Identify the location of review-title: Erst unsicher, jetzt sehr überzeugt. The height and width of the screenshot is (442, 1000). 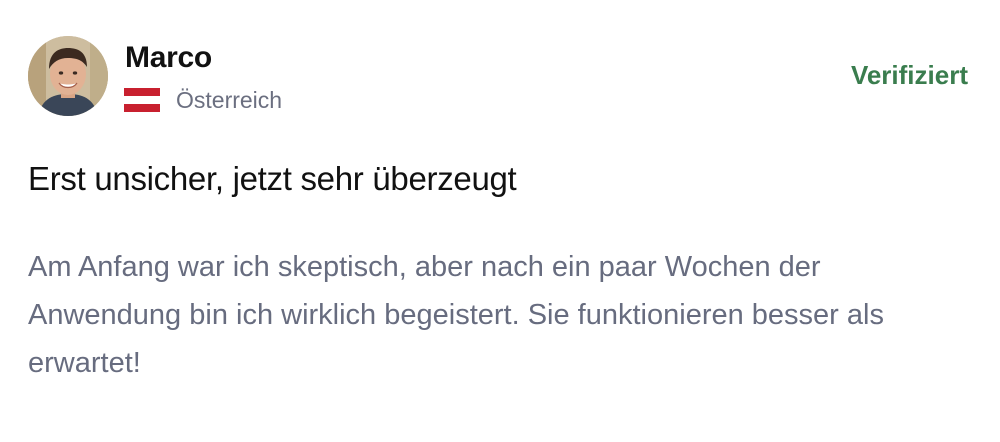
(272, 178).